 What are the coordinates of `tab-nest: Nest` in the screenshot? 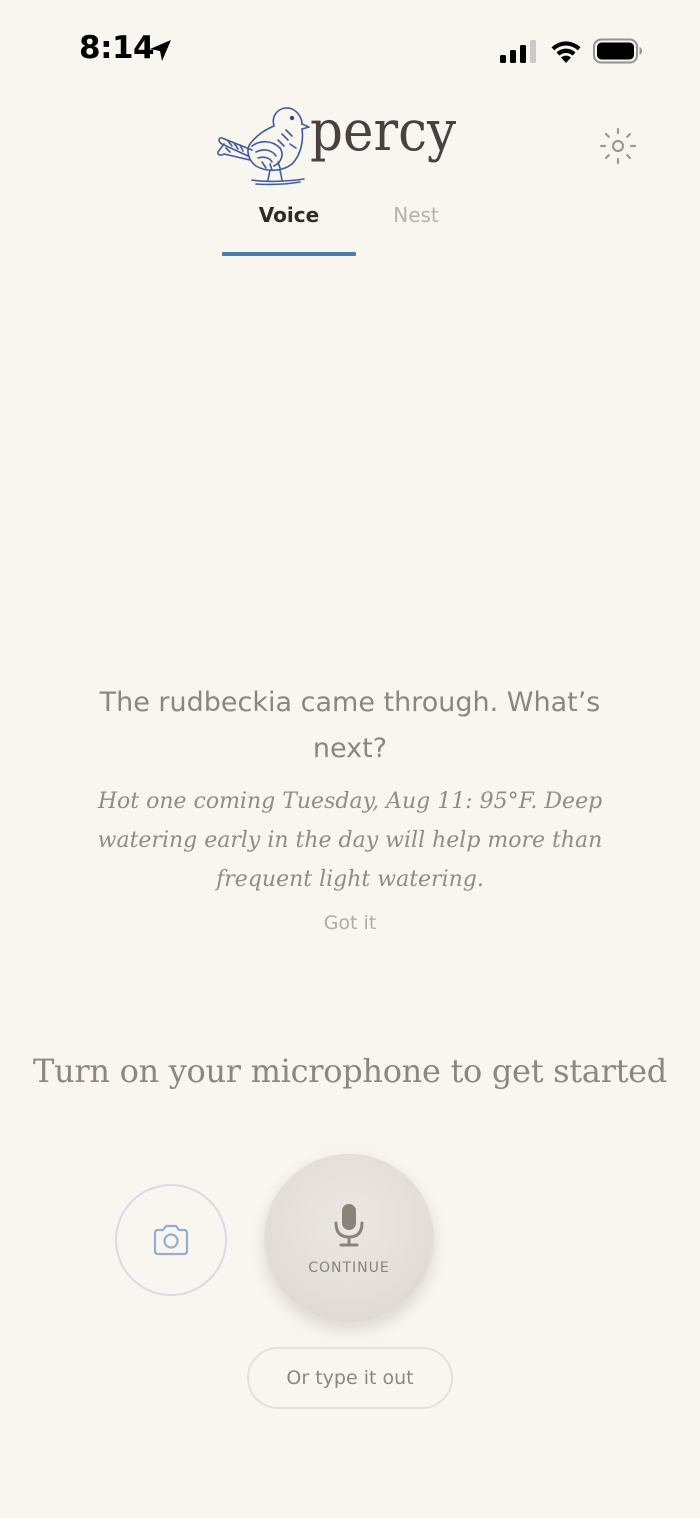 It's located at (416, 226).